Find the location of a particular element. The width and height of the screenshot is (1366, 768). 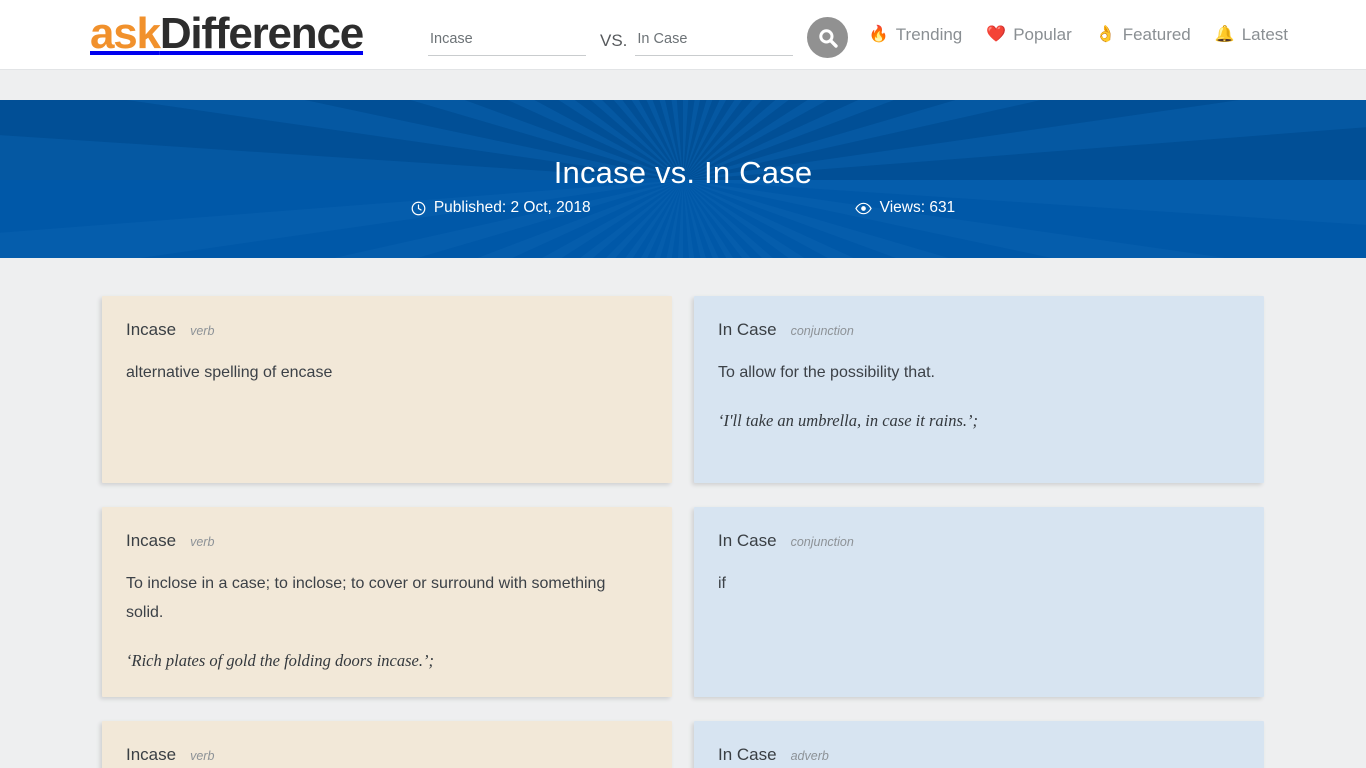

nav-item-featured: 👌 Featured is located at coordinates (1143, 35).